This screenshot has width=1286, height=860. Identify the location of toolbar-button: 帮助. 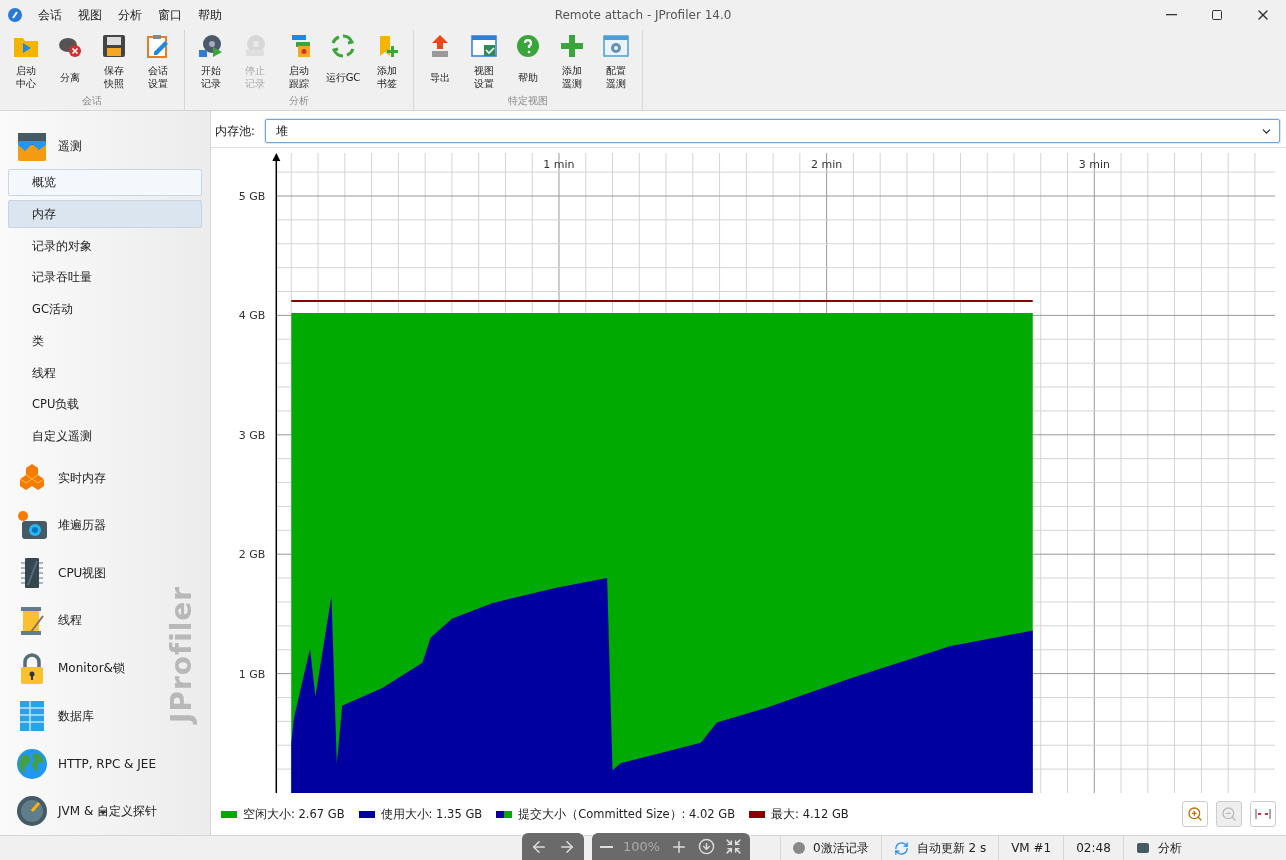
(528, 62).